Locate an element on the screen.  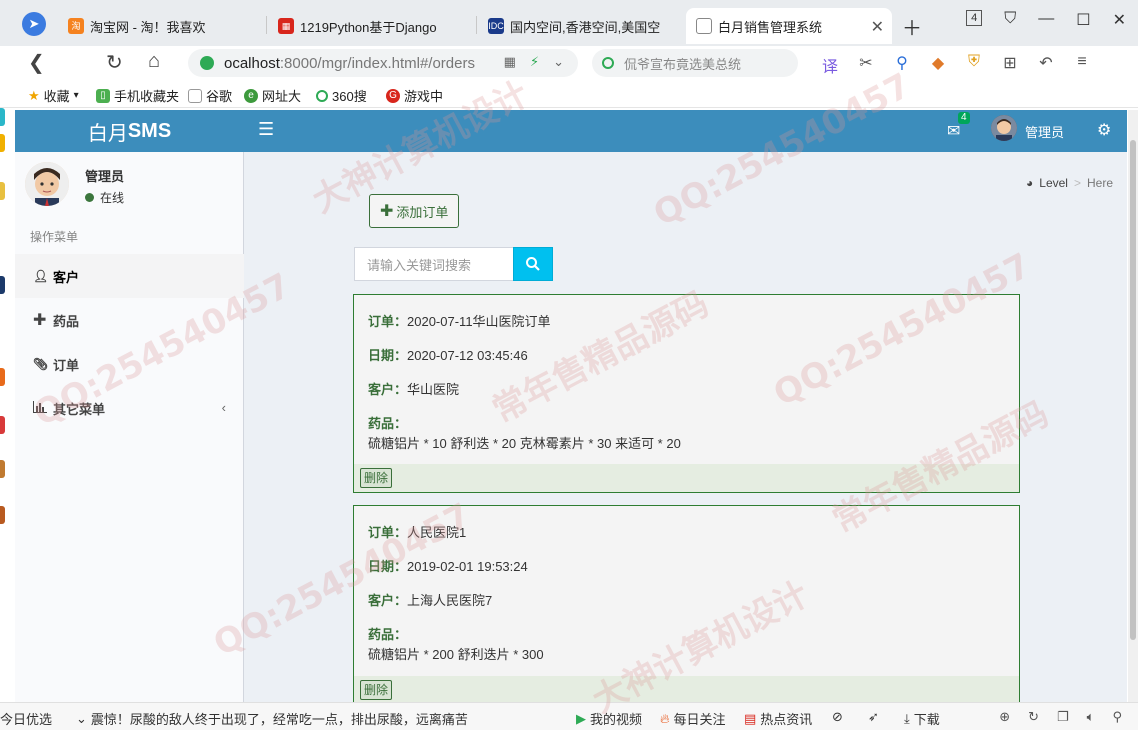
search-placeholder: 请输入关键词搜索 is located at coordinates (419, 265).